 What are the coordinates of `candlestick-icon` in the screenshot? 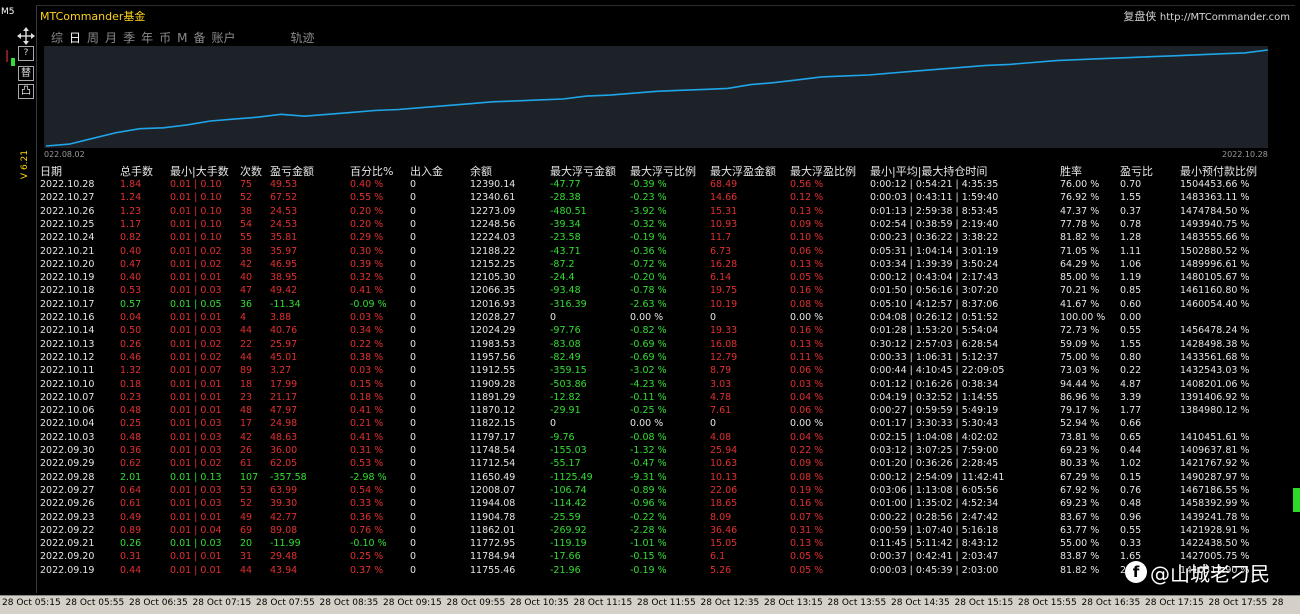 It's located at (10, 58).